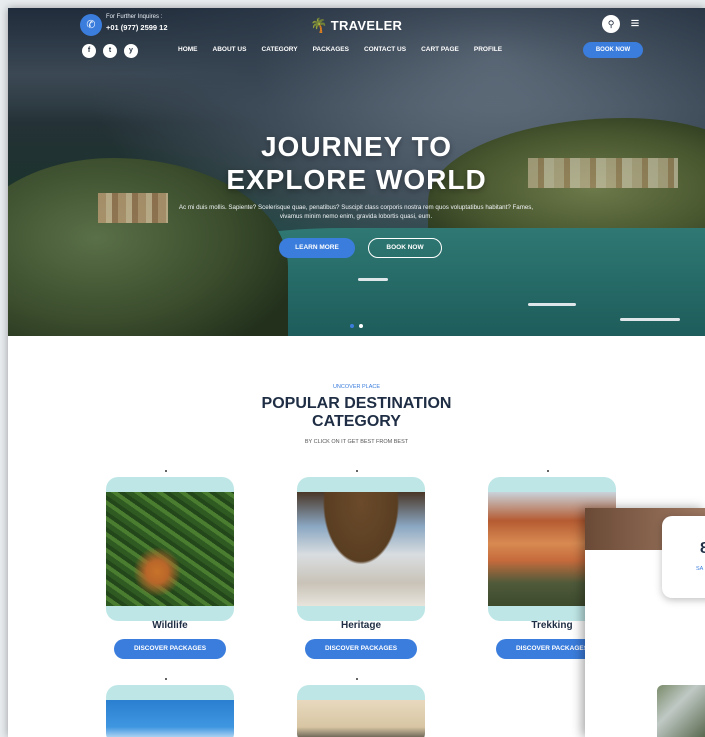  Describe the element at coordinates (360, 625) in the screenshot. I see `category-name-heritage: Heritage` at that location.